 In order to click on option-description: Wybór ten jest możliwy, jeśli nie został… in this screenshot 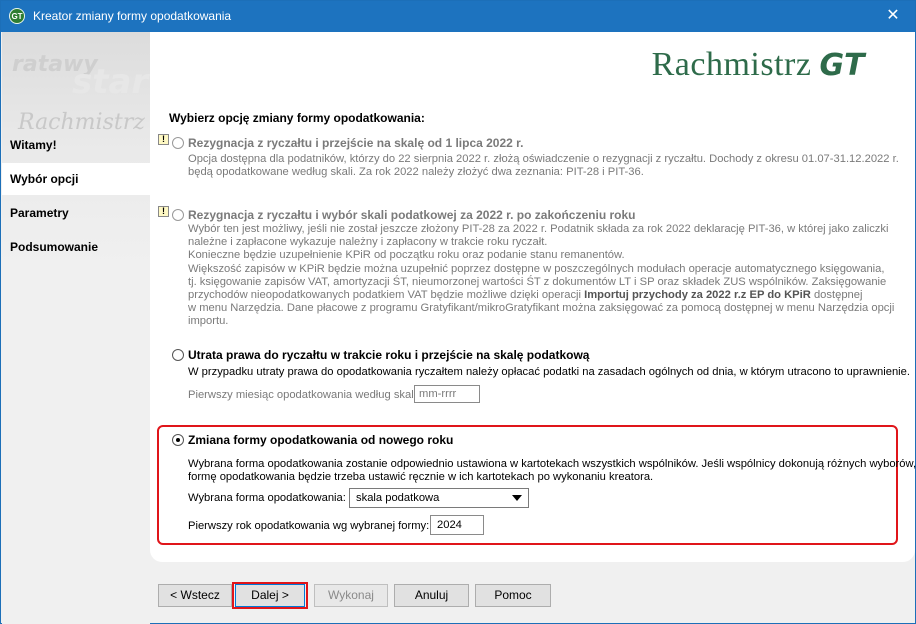, I will do `click(541, 275)`.